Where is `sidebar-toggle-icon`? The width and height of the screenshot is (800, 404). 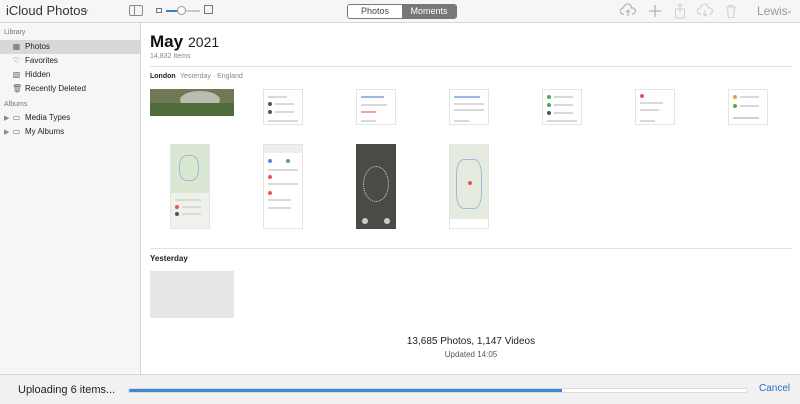
sidebar-toggle-icon is located at coordinates (136, 10).